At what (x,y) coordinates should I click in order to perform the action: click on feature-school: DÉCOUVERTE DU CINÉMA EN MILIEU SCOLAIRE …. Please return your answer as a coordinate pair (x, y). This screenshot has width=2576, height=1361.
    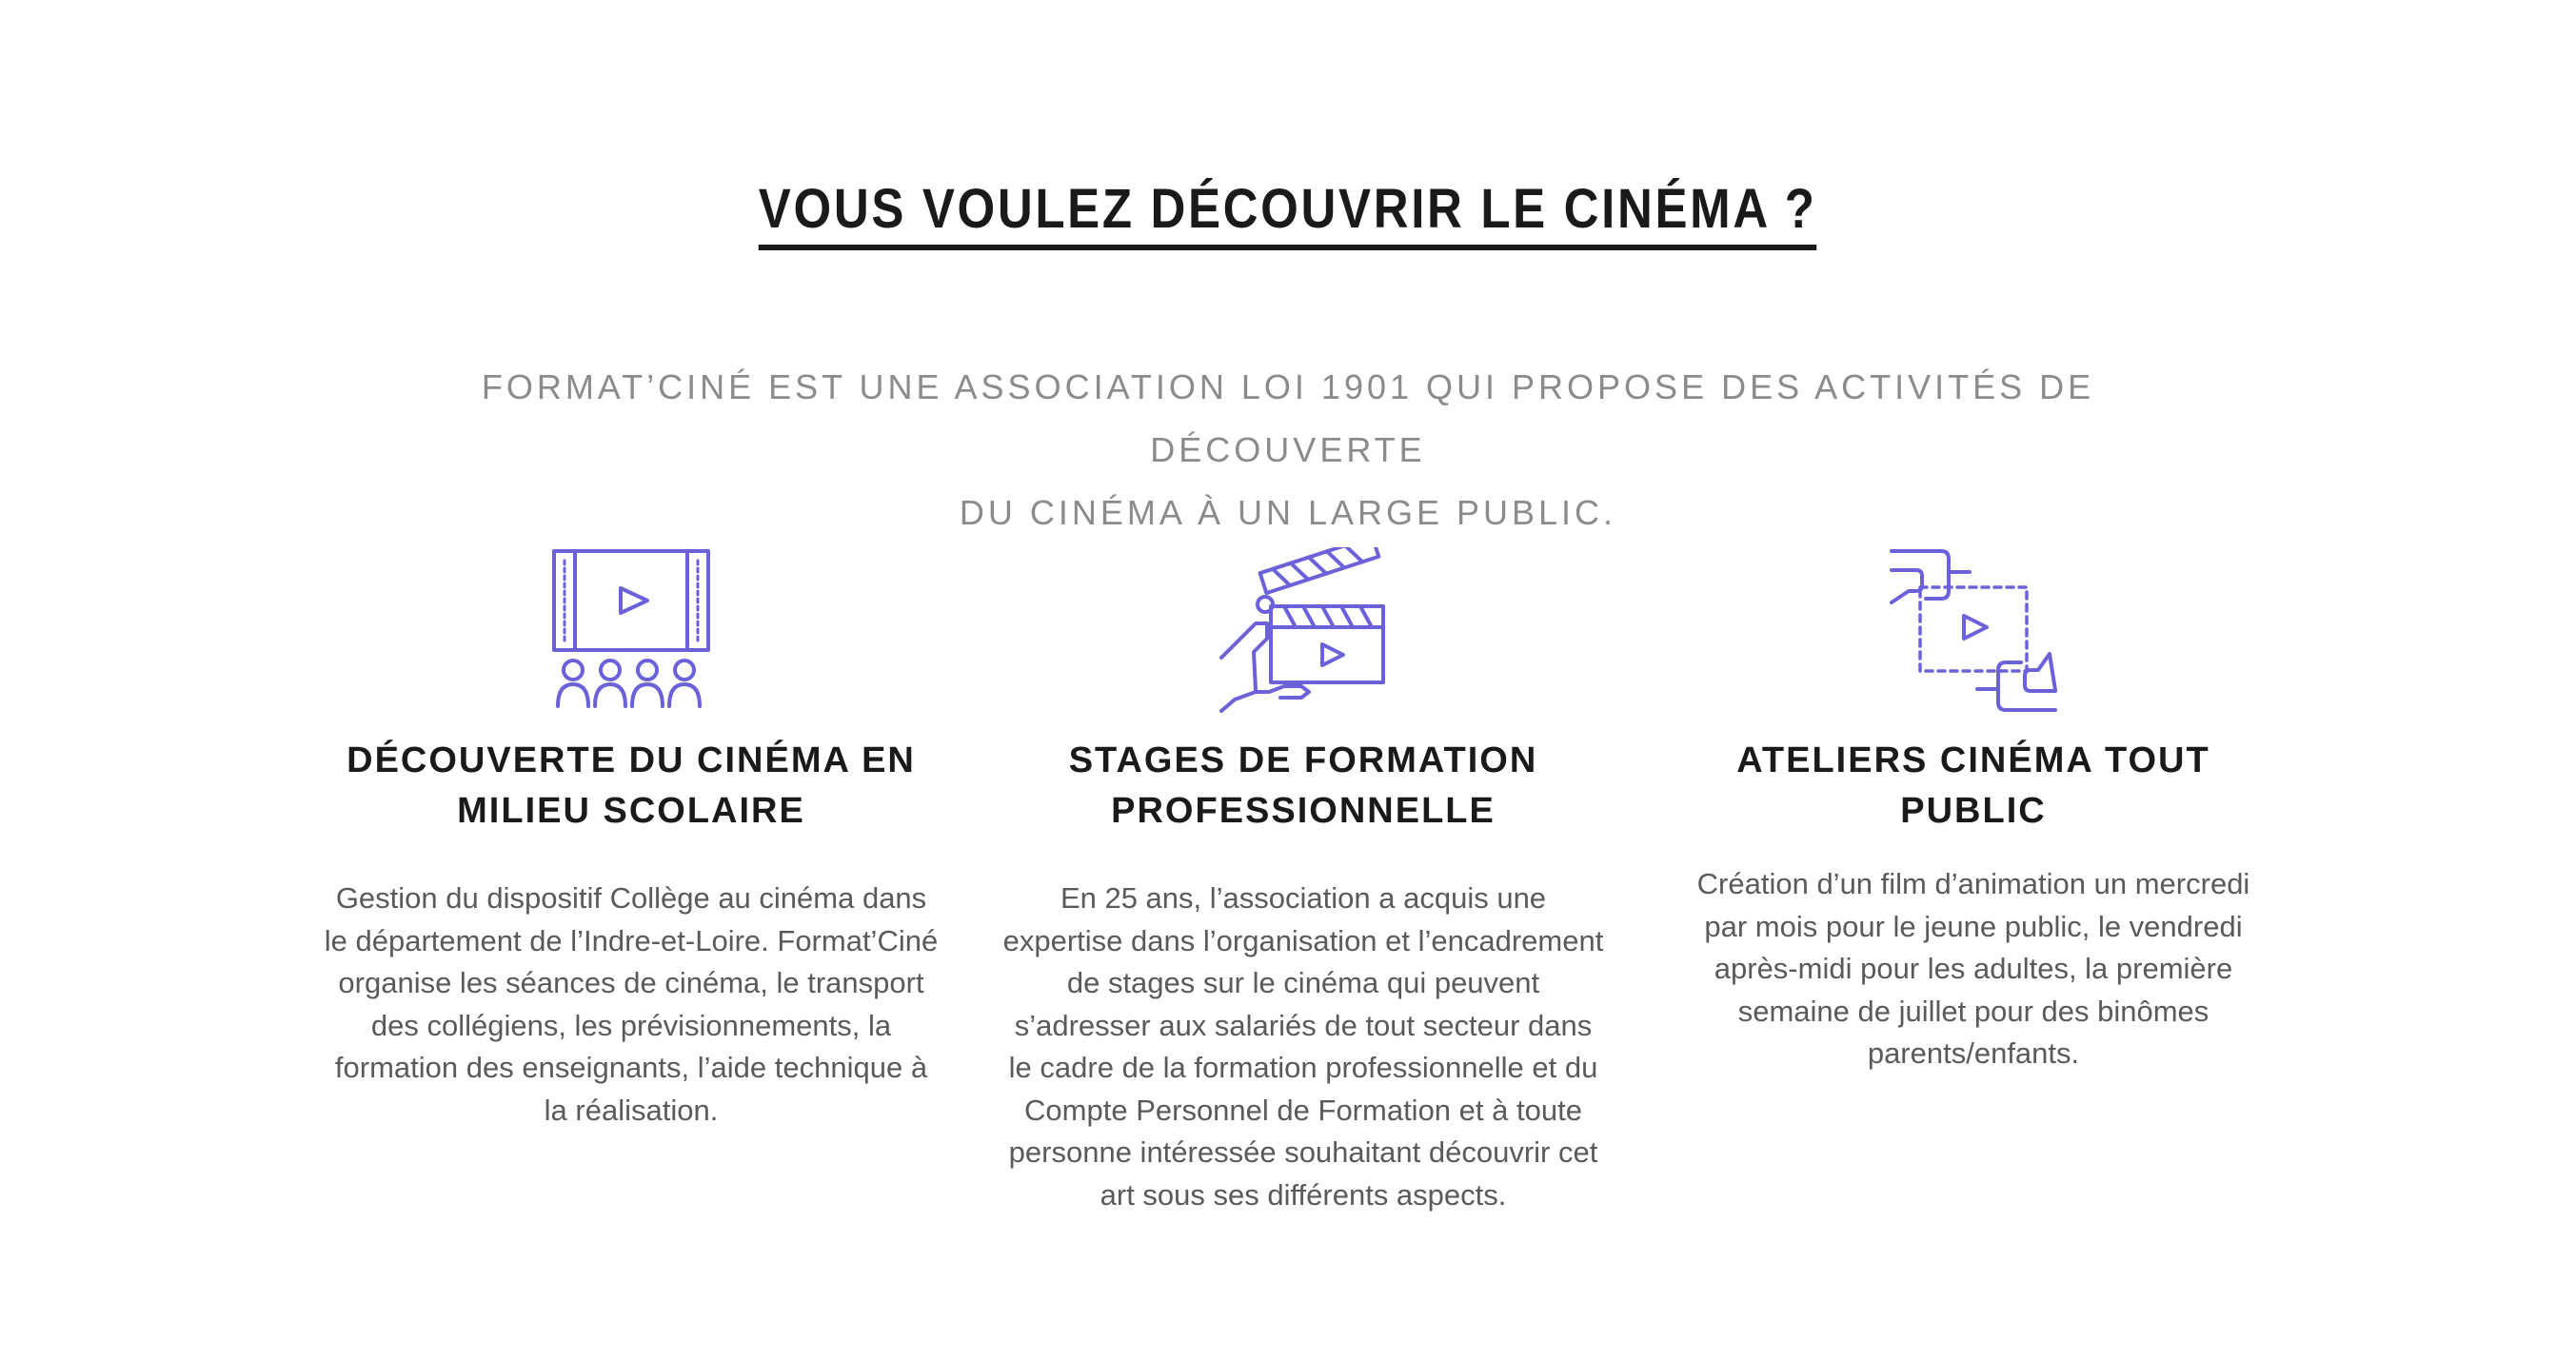
    Looking at the image, I should click on (631, 839).